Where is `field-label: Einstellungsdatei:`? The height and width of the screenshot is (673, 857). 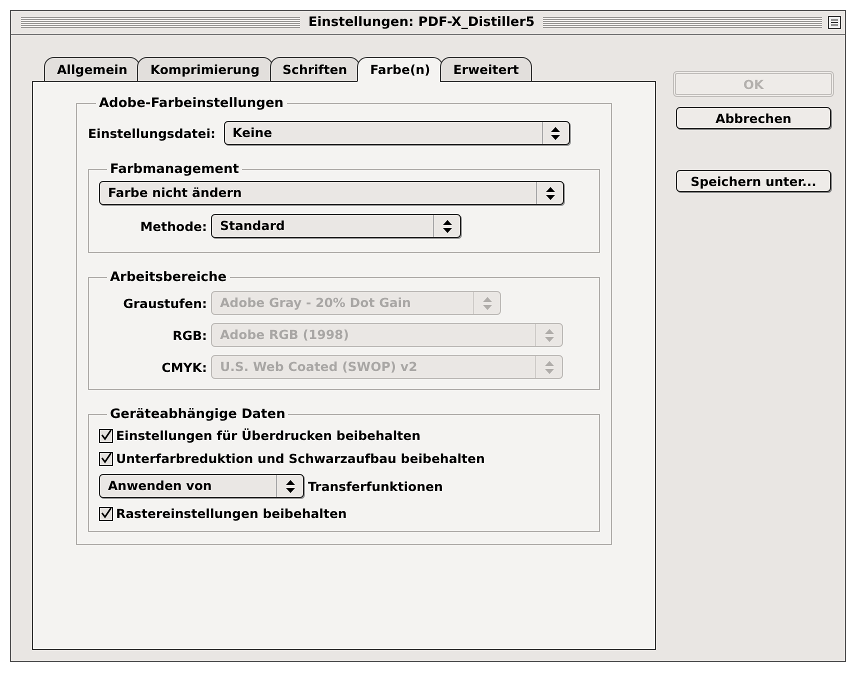
field-label: Einstellungsdatei: is located at coordinates (152, 133).